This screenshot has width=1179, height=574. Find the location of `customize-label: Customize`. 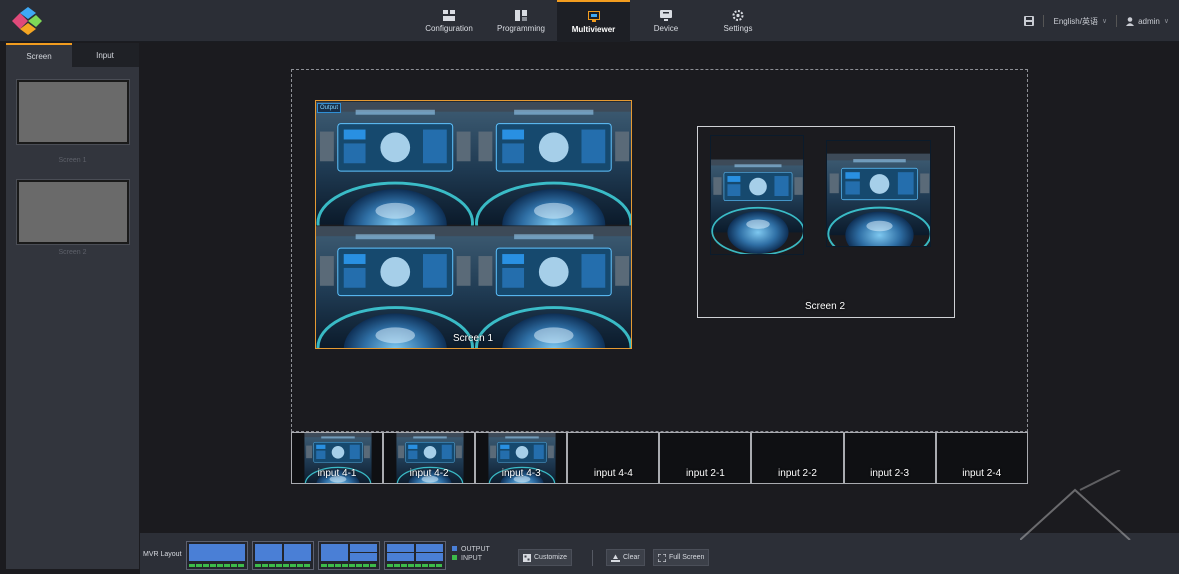

customize-label: Customize is located at coordinates (551, 557).